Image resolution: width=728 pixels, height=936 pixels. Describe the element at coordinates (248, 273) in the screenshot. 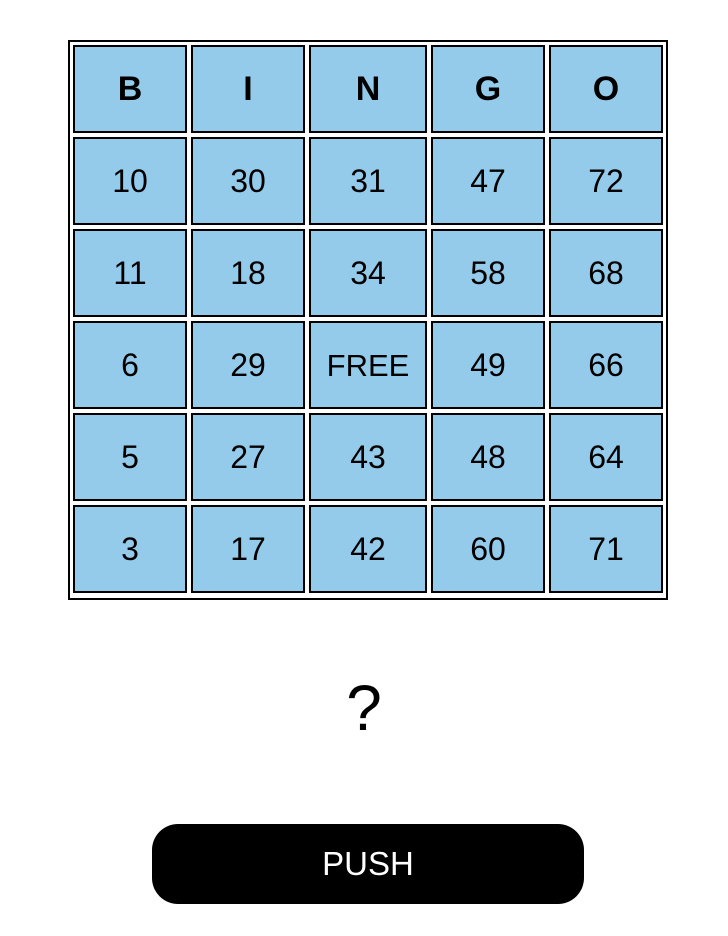

I see `bingo-cell: 18` at that location.